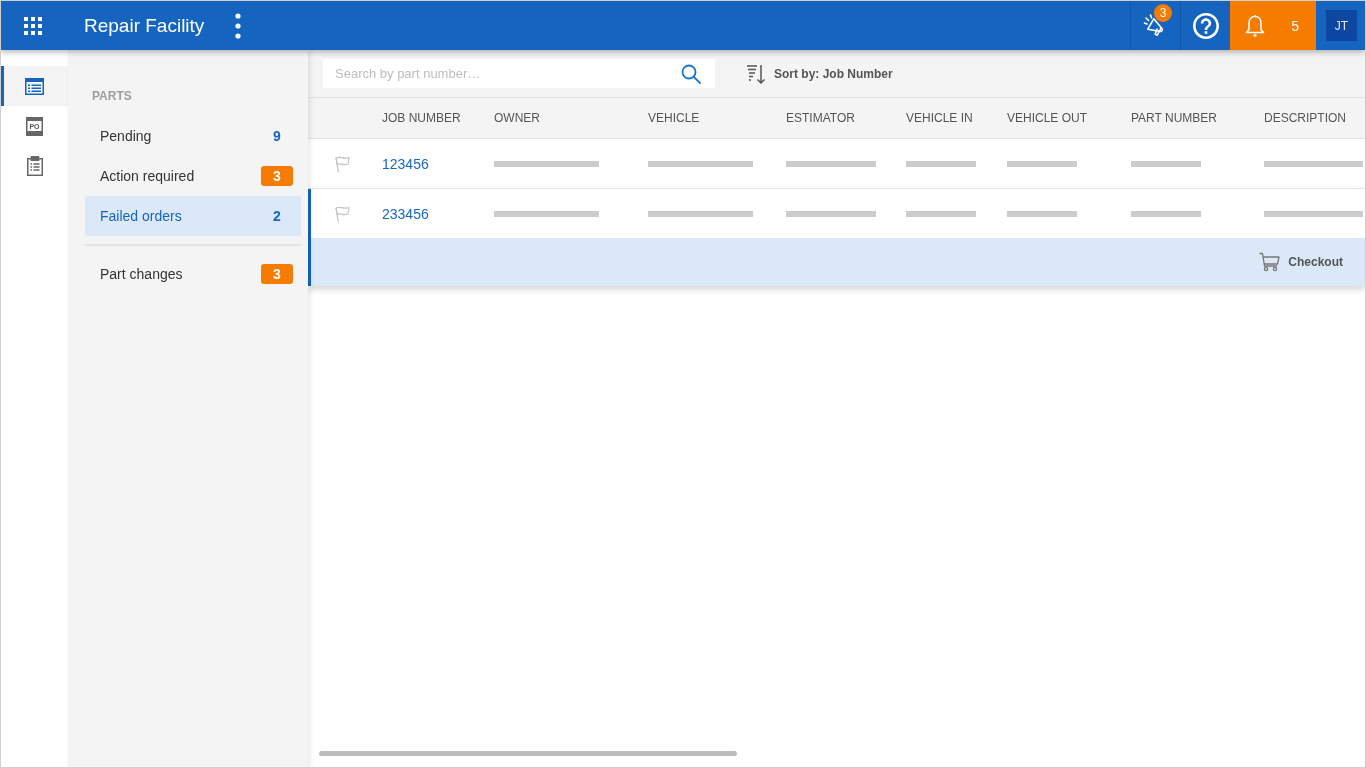 Image resolution: width=1366 pixels, height=768 pixels. What do you see at coordinates (438, 213) in the screenshot?
I see `job-number-link: 233456` at bounding box center [438, 213].